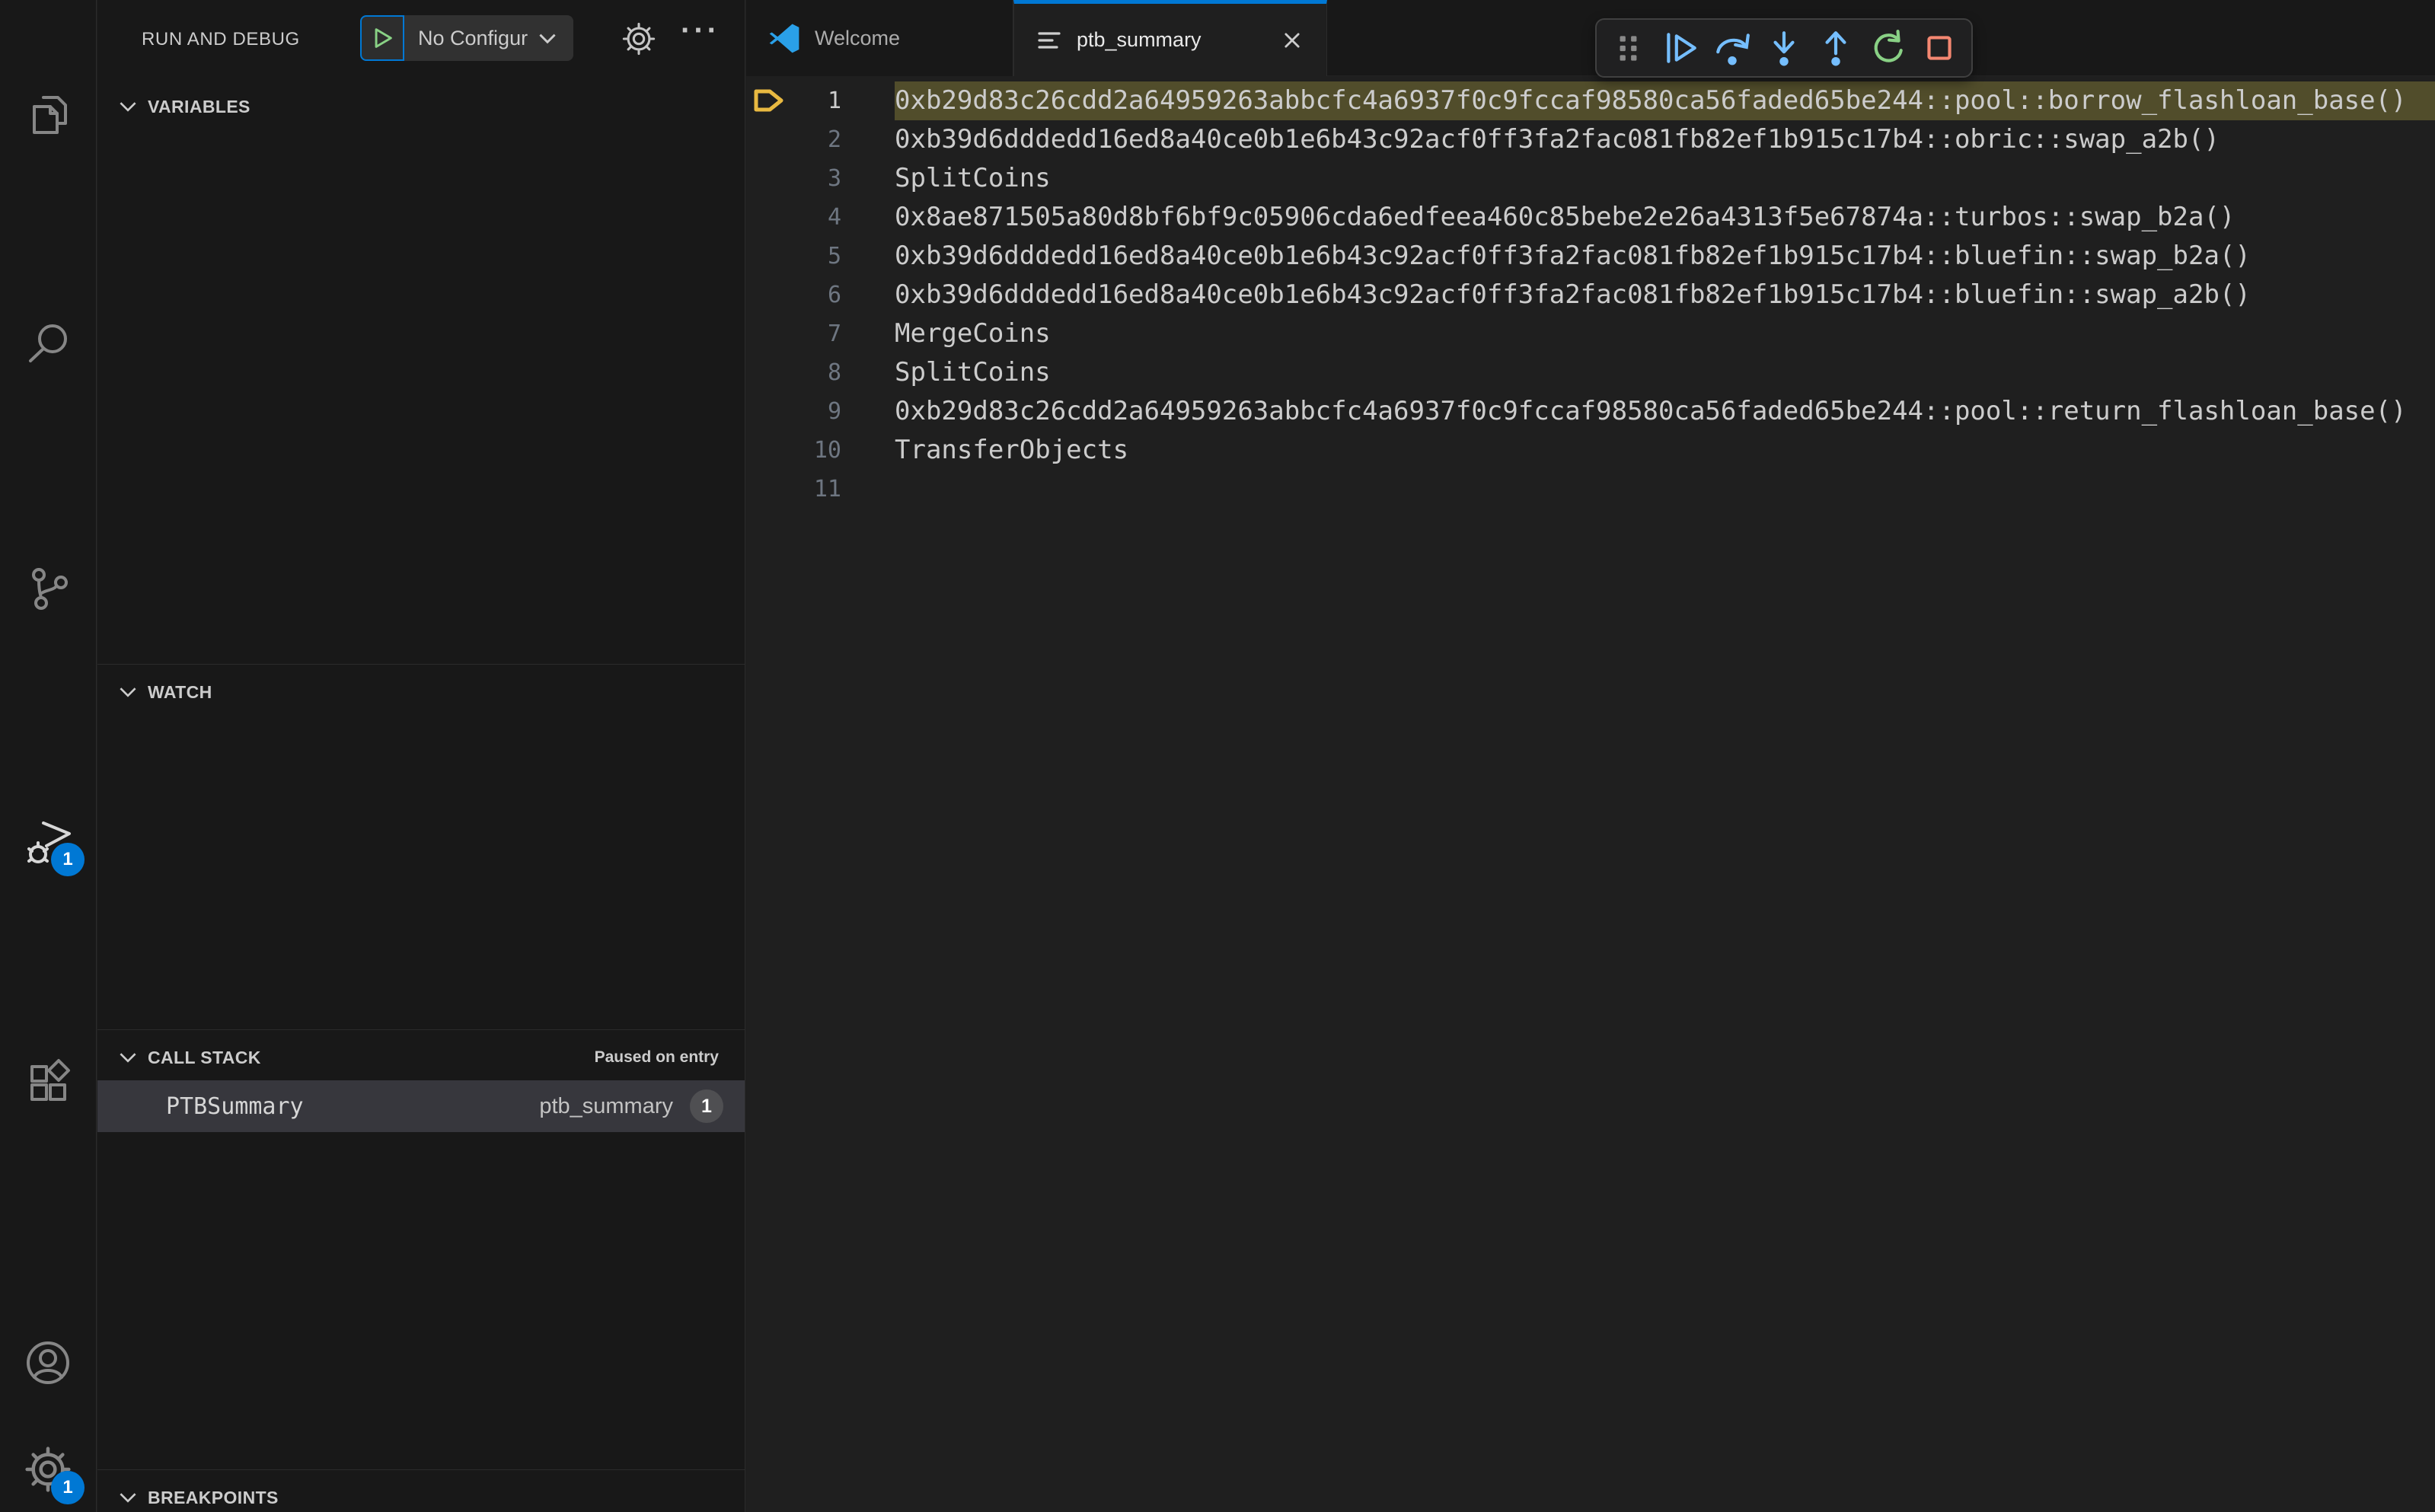  What do you see at coordinates (879, 38) in the screenshot?
I see `tab-welcome: Welcome` at bounding box center [879, 38].